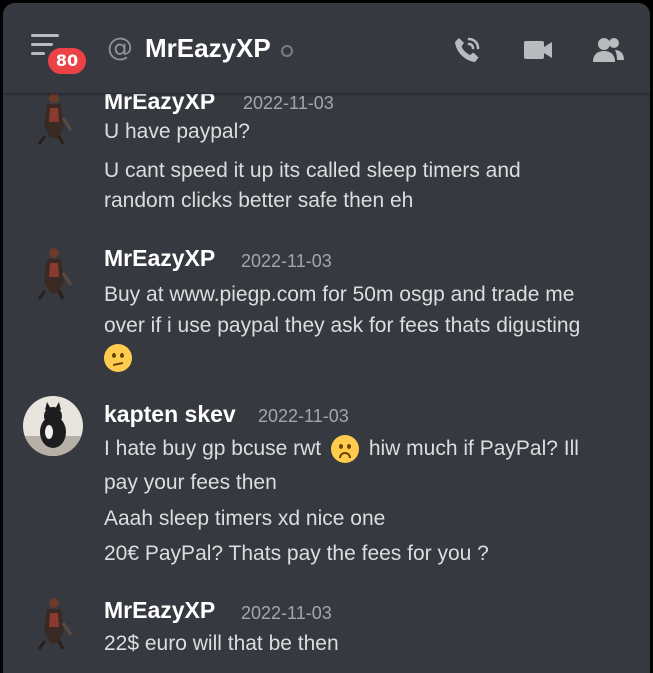  Describe the element at coordinates (213, 448) in the screenshot. I see `message-text-part: I hate buy gp bcuse rwt` at that location.